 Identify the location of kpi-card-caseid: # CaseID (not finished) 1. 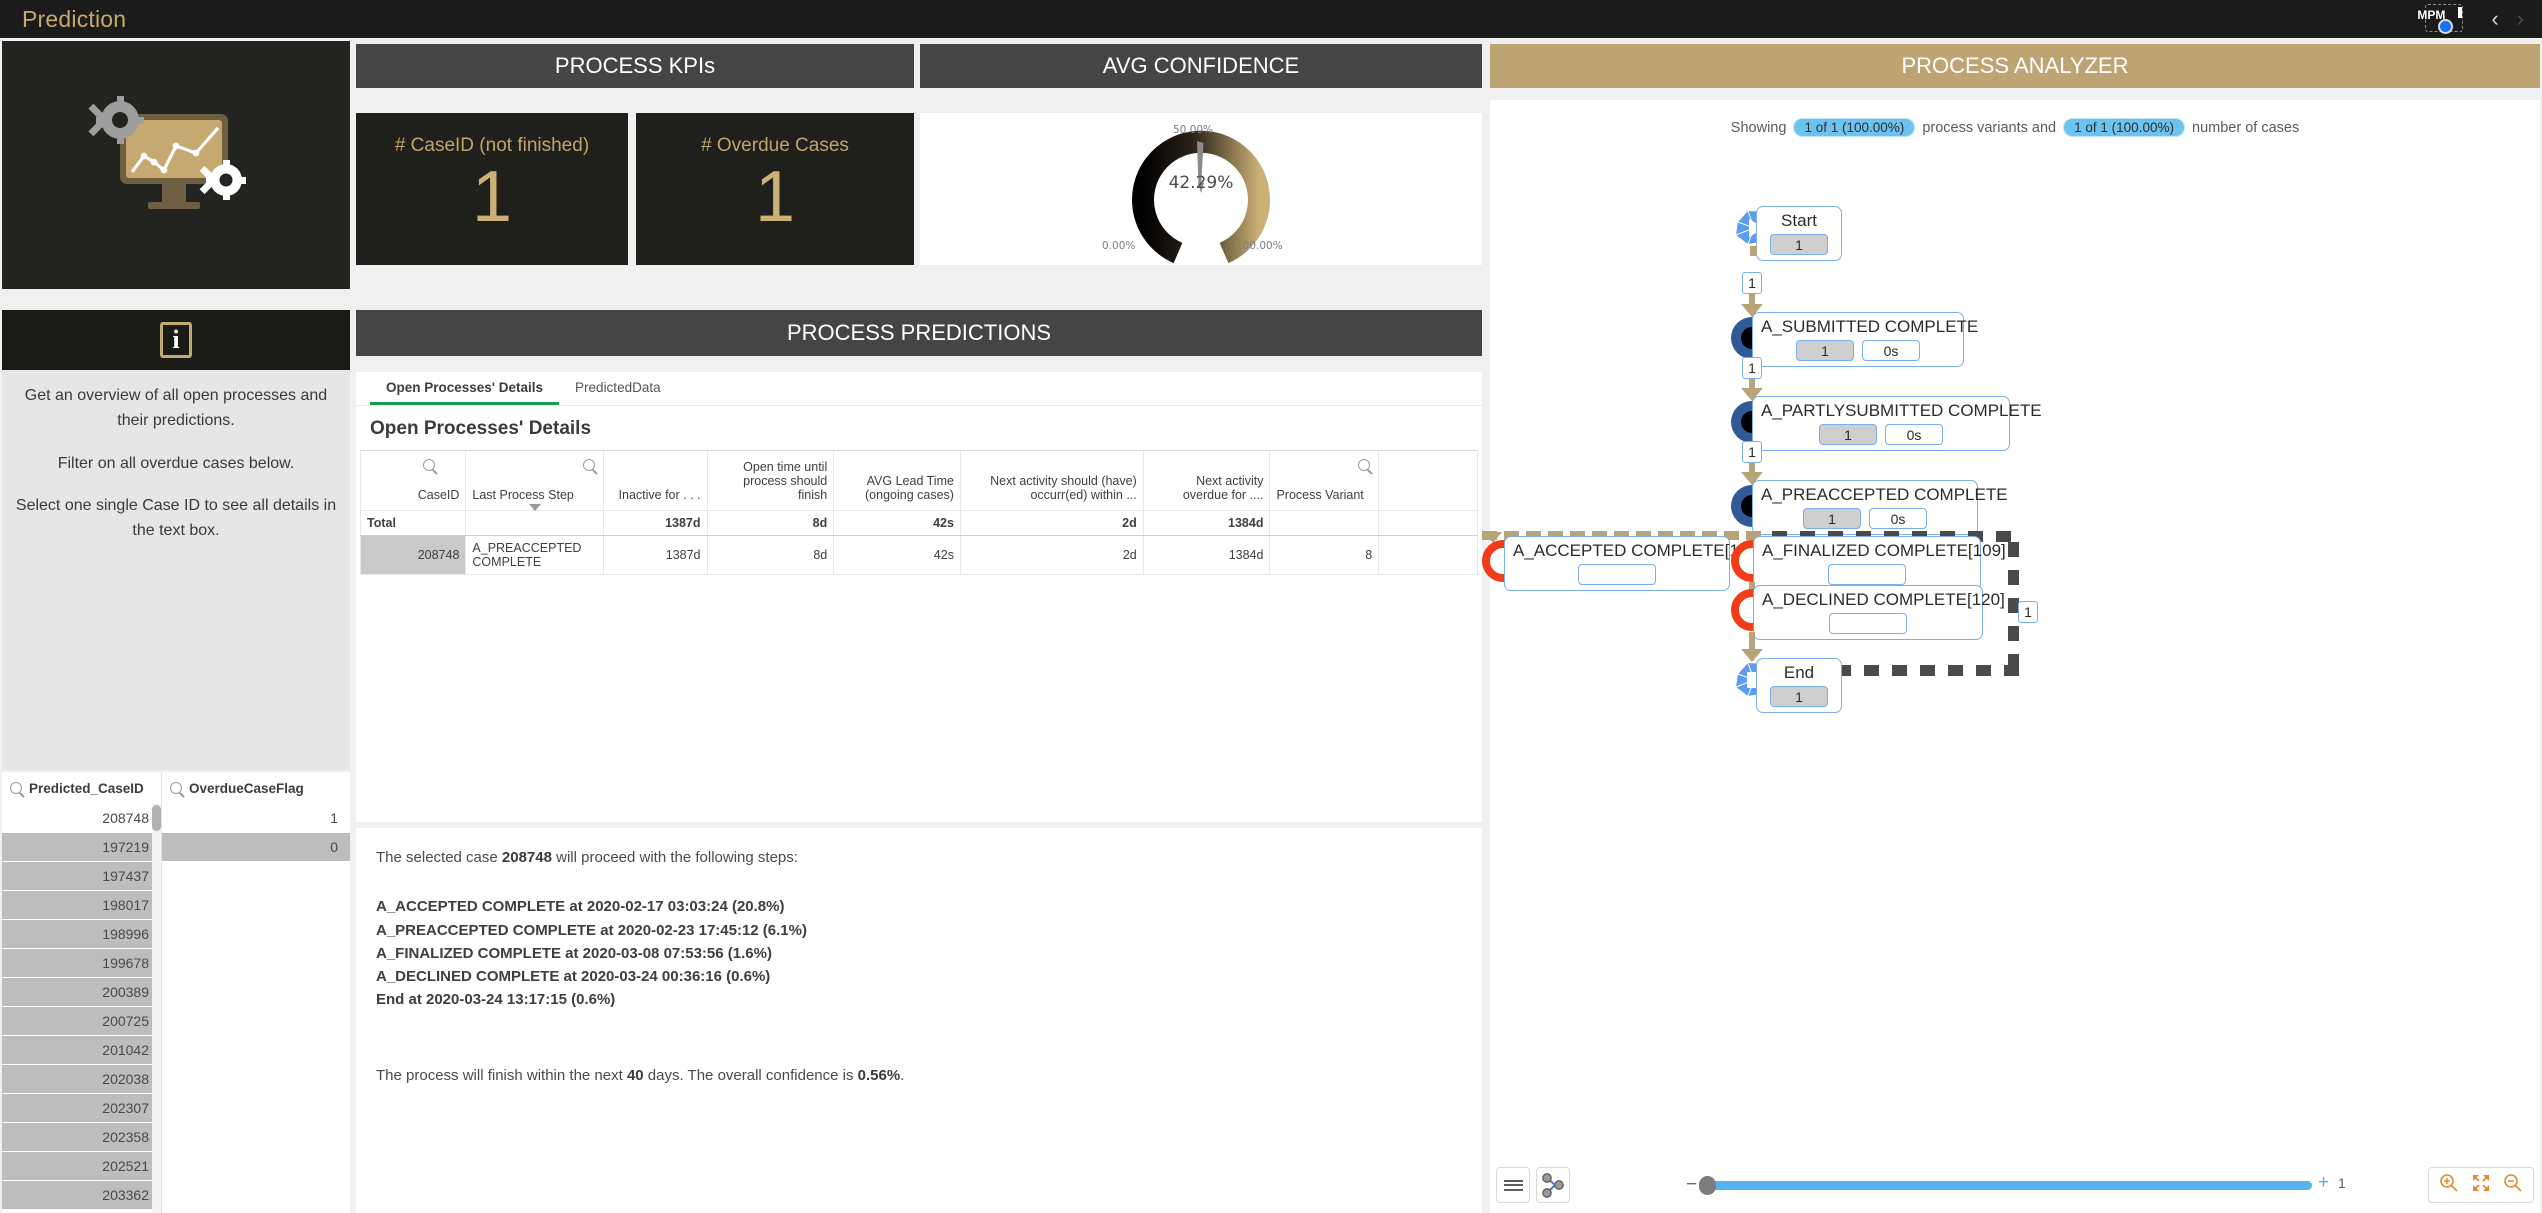
(492, 189).